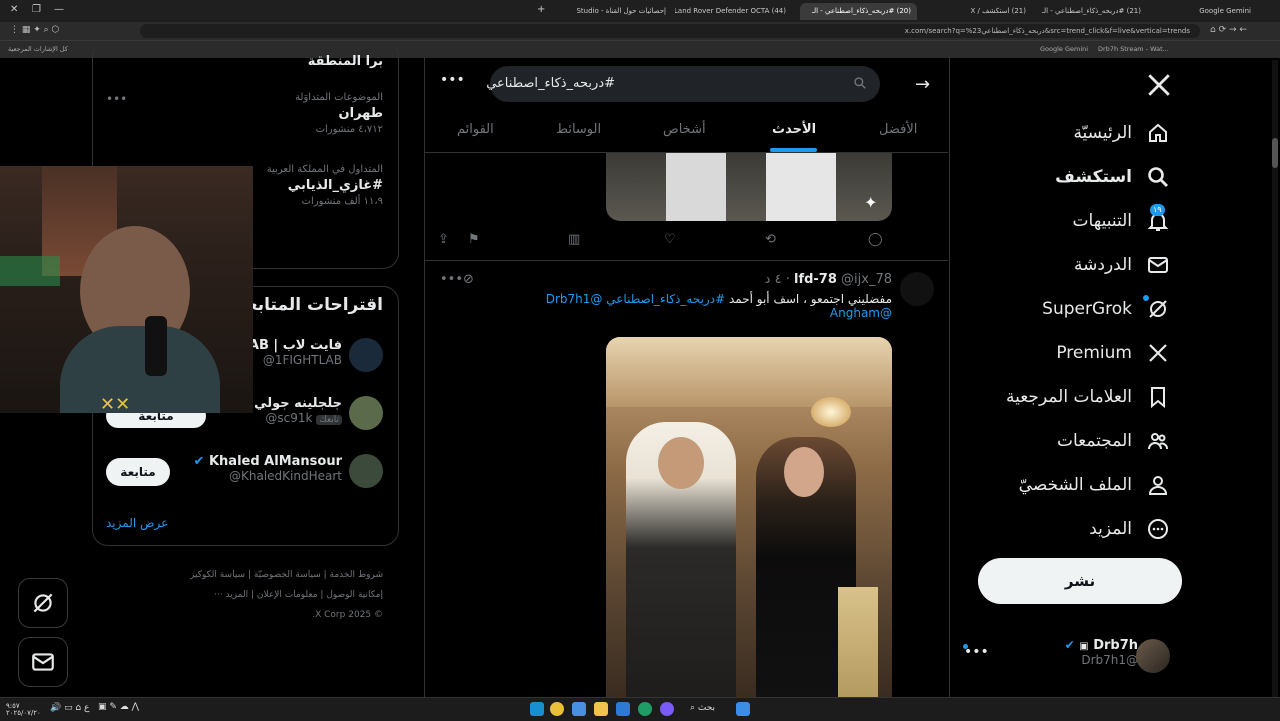  What do you see at coordinates (749, 187) in the screenshot?
I see `tweet-image-previous: ✦` at bounding box center [749, 187].